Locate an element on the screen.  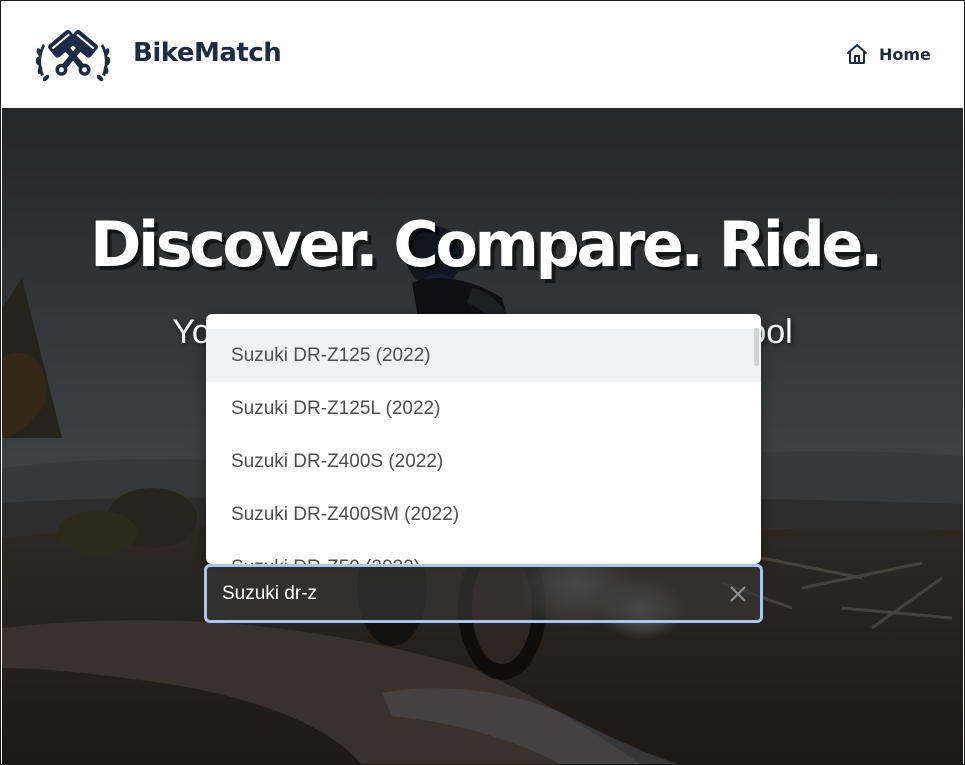
nav-home-link: Home is located at coordinates (888, 54).